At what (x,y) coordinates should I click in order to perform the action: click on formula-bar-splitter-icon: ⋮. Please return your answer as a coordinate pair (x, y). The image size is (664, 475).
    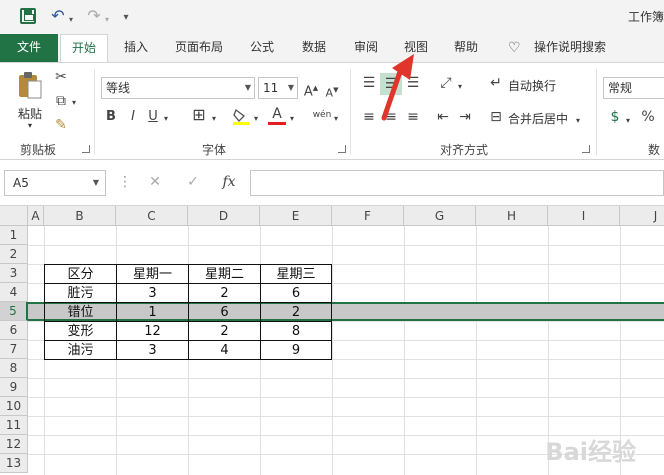
    Looking at the image, I should click on (125, 182).